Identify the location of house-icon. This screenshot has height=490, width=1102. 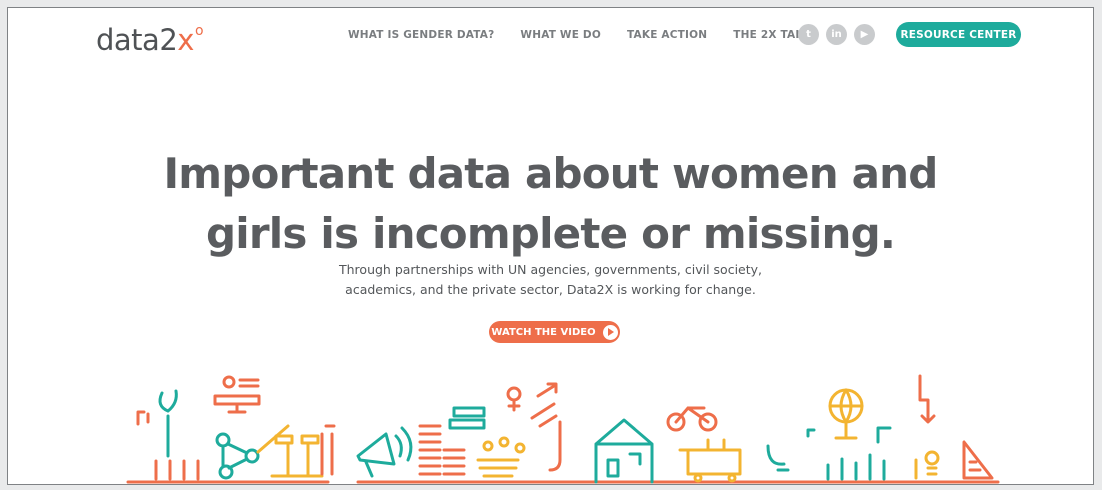
(624, 451).